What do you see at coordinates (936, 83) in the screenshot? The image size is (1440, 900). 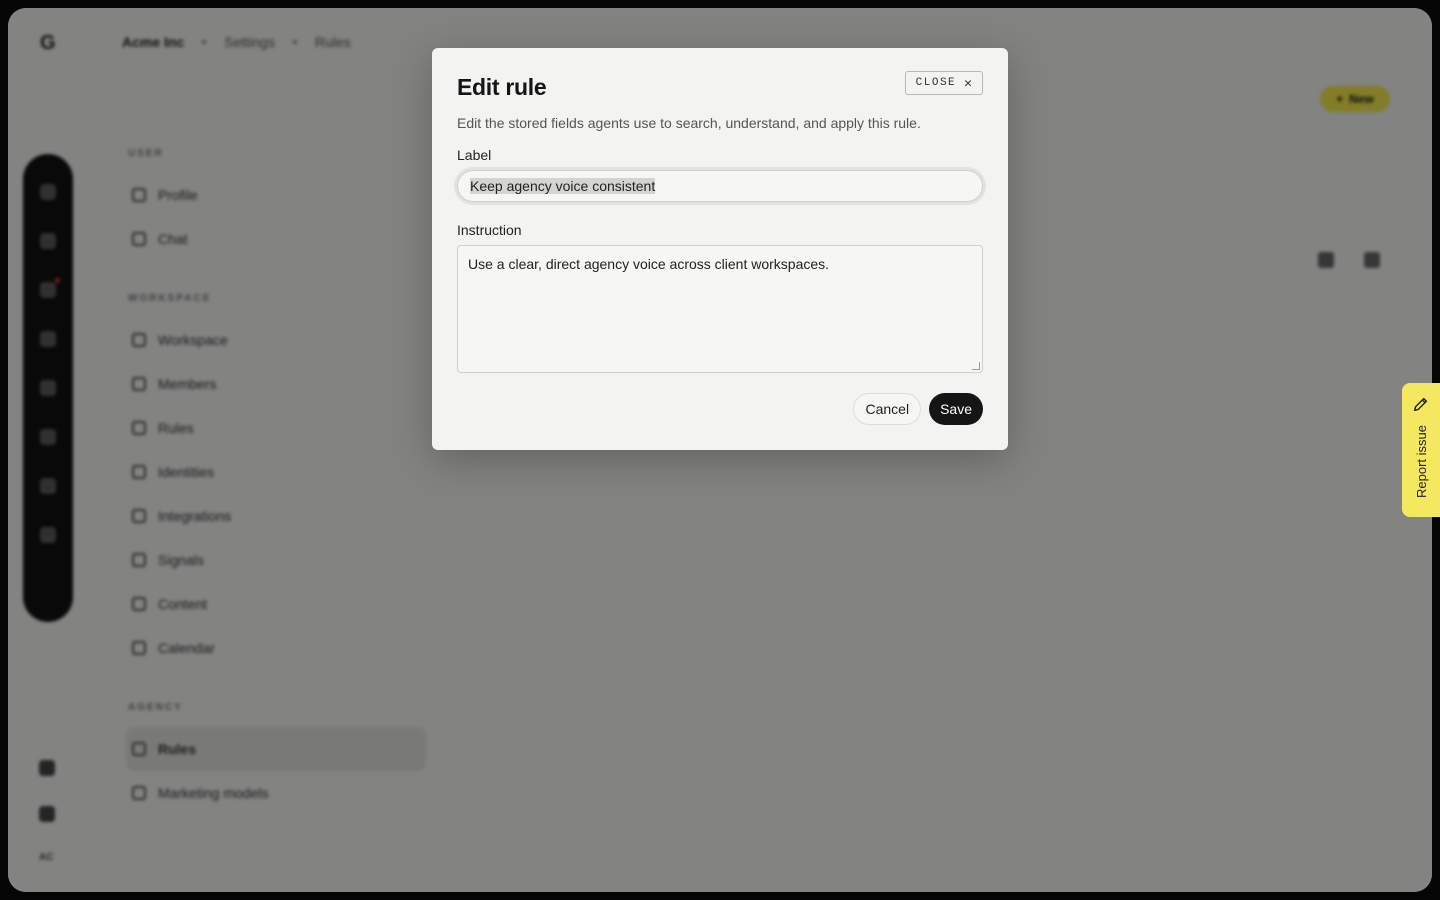 I see `close-button-label: CLOSE` at bounding box center [936, 83].